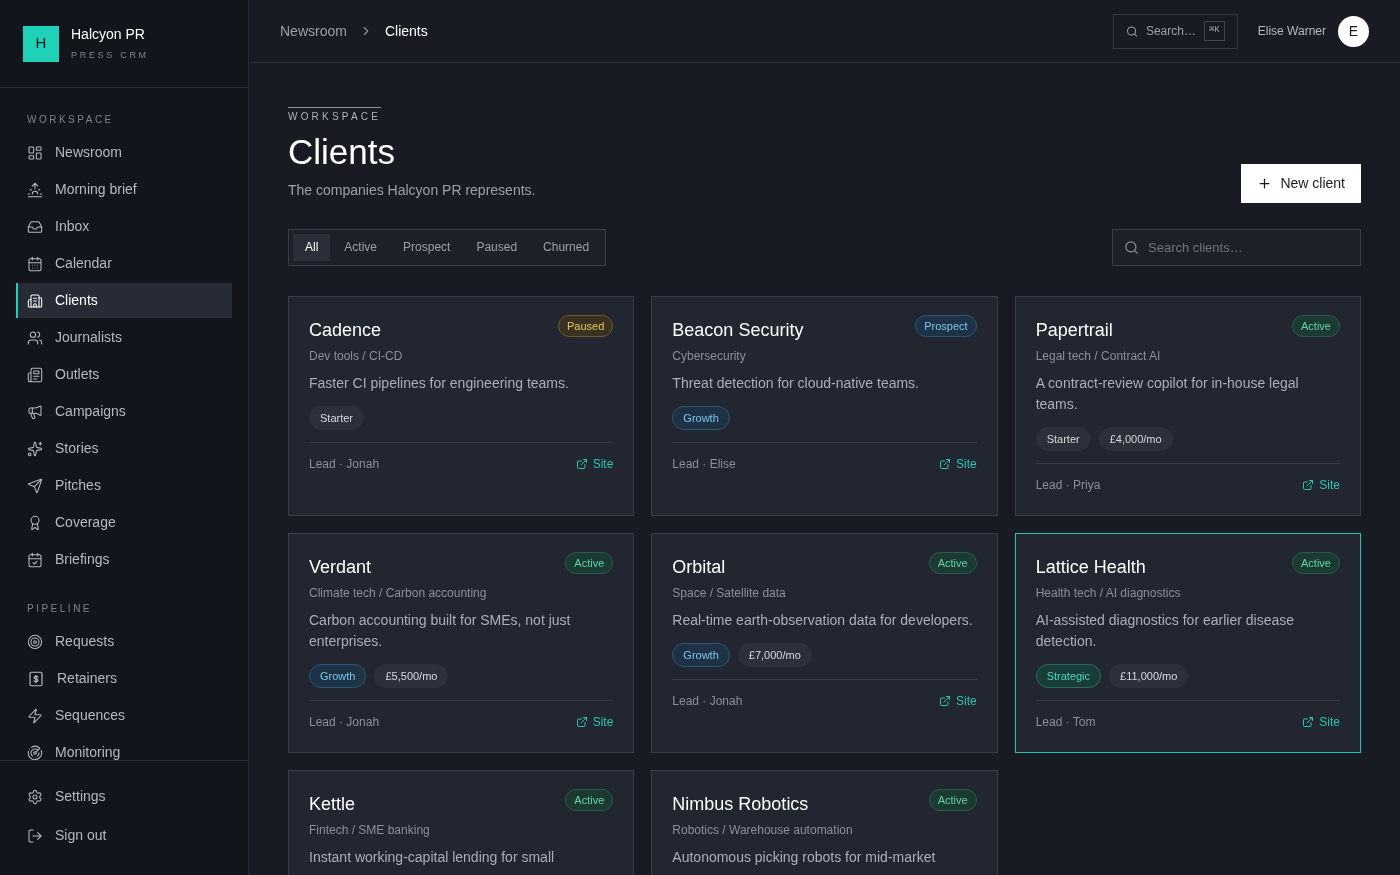 This screenshot has height=875, width=1400. What do you see at coordinates (1098, 356) in the screenshot?
I see `client-category: Legal tech / Contract AI` at bounding box center [1098, 356].